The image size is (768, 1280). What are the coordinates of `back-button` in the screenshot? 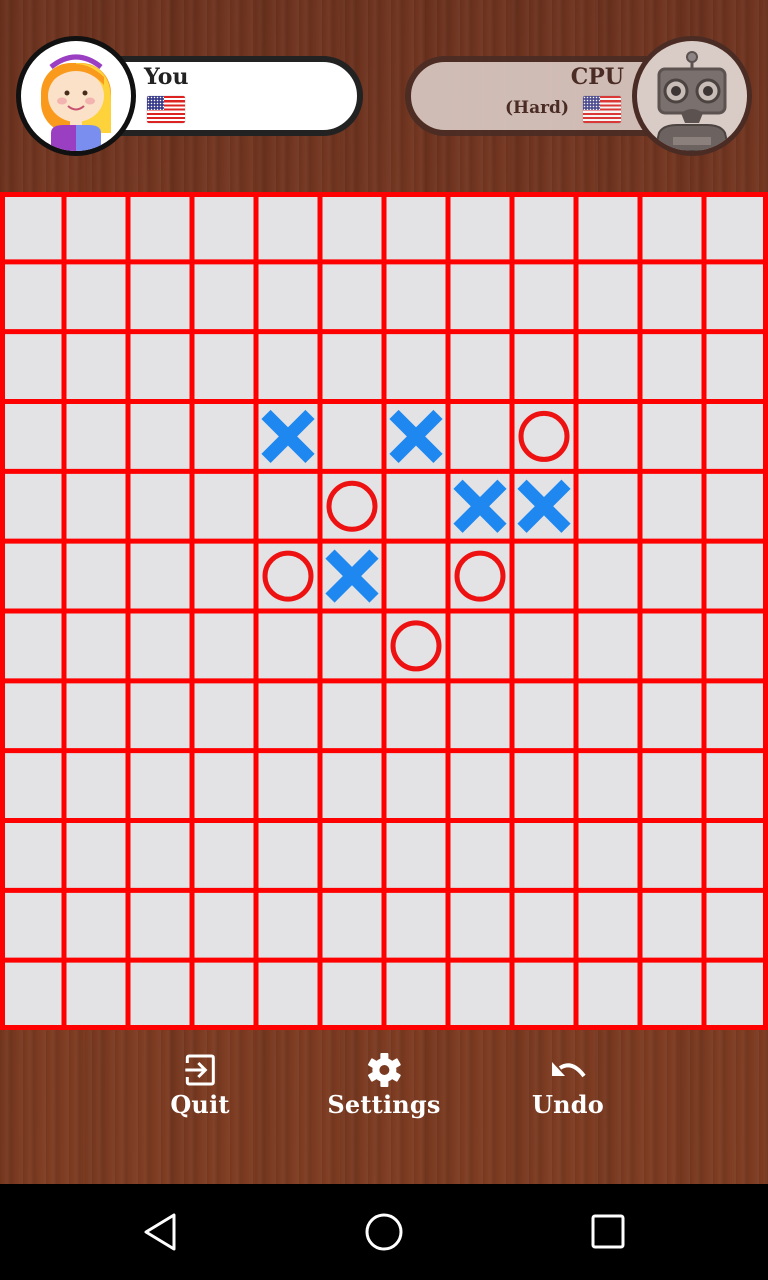 It's located at (160, 1232).